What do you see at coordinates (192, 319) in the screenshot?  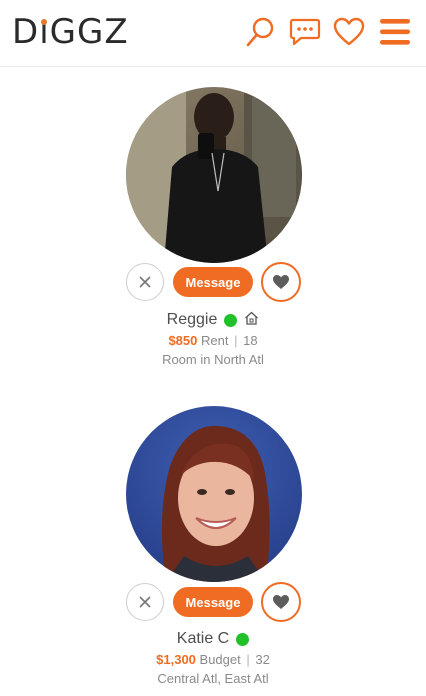 I see `profile-name: Reggie` at bounding box center [192, 319].